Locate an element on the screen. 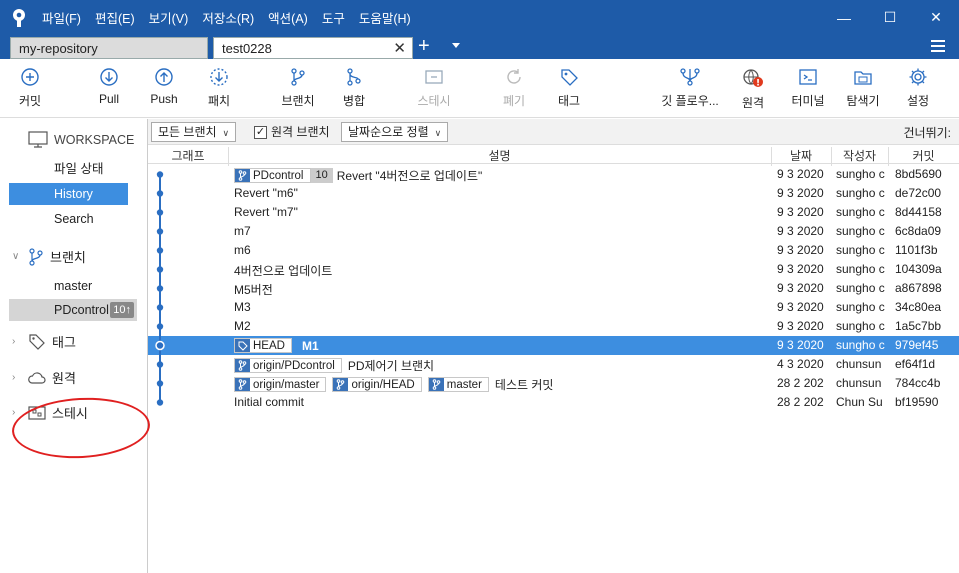 This screenshot has height=573, width=959. branch-ref-badge: origin/PDcontrol is located at coordinates (288, 365).